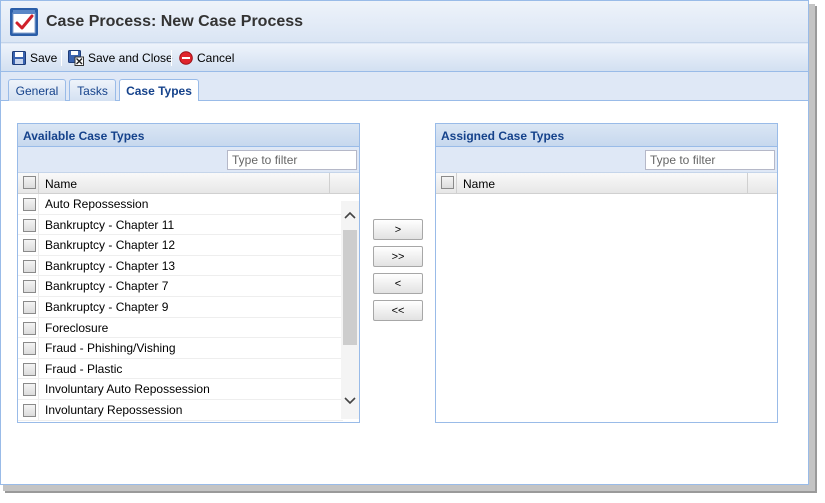 This screenshot has height=503, width=825. What do you see at coordinates (107, 286) in the screenshot?
I see `row-name: Bankruptcy - Chapter 7` at bounding box center [107, 286].